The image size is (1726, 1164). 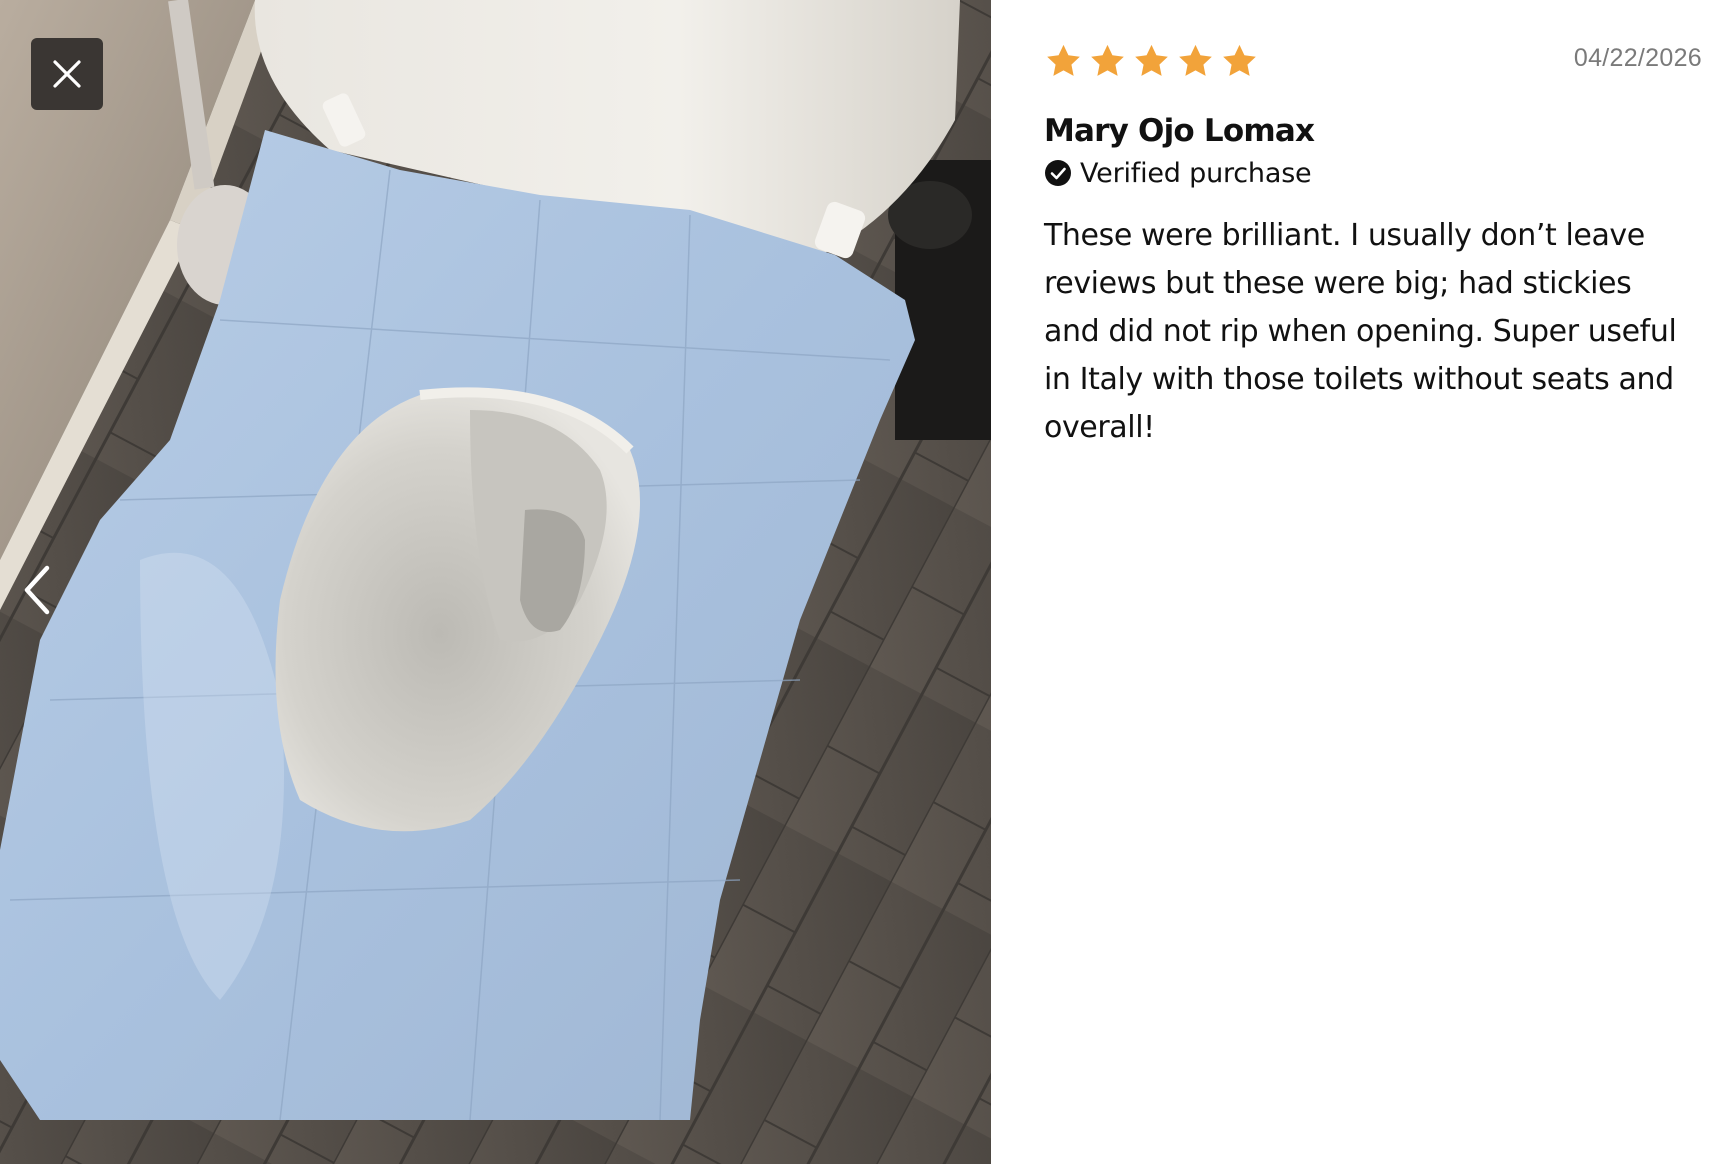 I want to click on review-date: 04/22/2026, so click(x=1637, y=58).